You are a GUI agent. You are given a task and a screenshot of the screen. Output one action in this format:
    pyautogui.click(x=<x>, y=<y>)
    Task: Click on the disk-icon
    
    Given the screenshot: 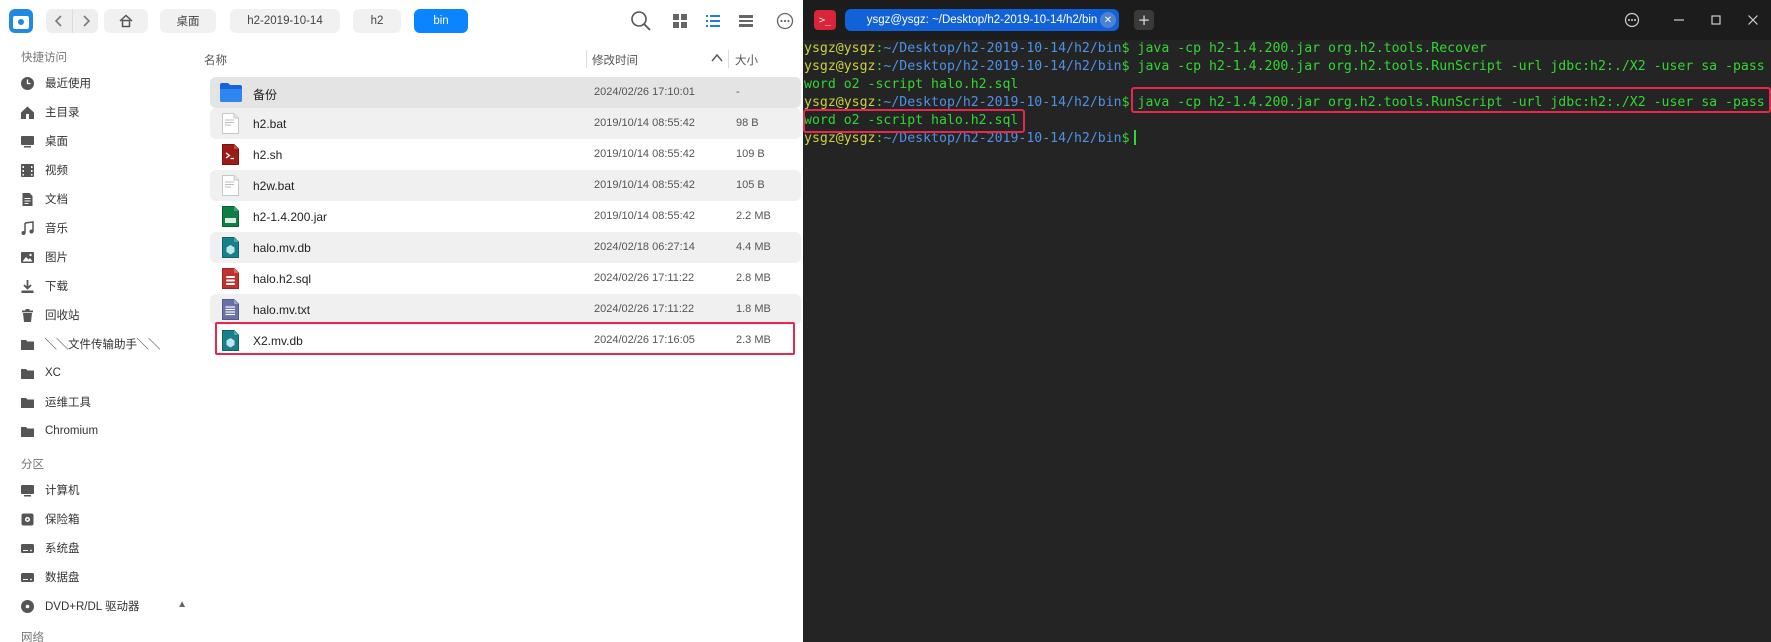 What is the action you would take?
    pyautogui.click(x=27, y=577)
    